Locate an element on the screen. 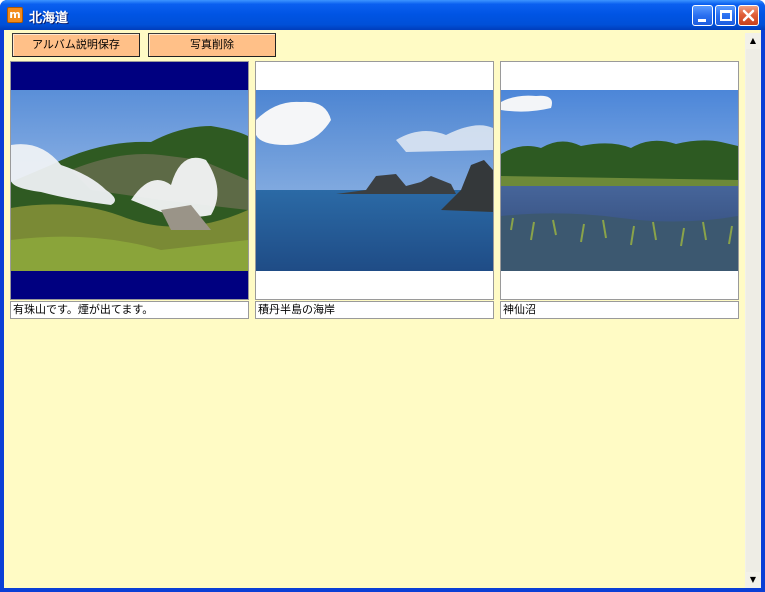  maximize-icon is located at coordinates (726, 15).